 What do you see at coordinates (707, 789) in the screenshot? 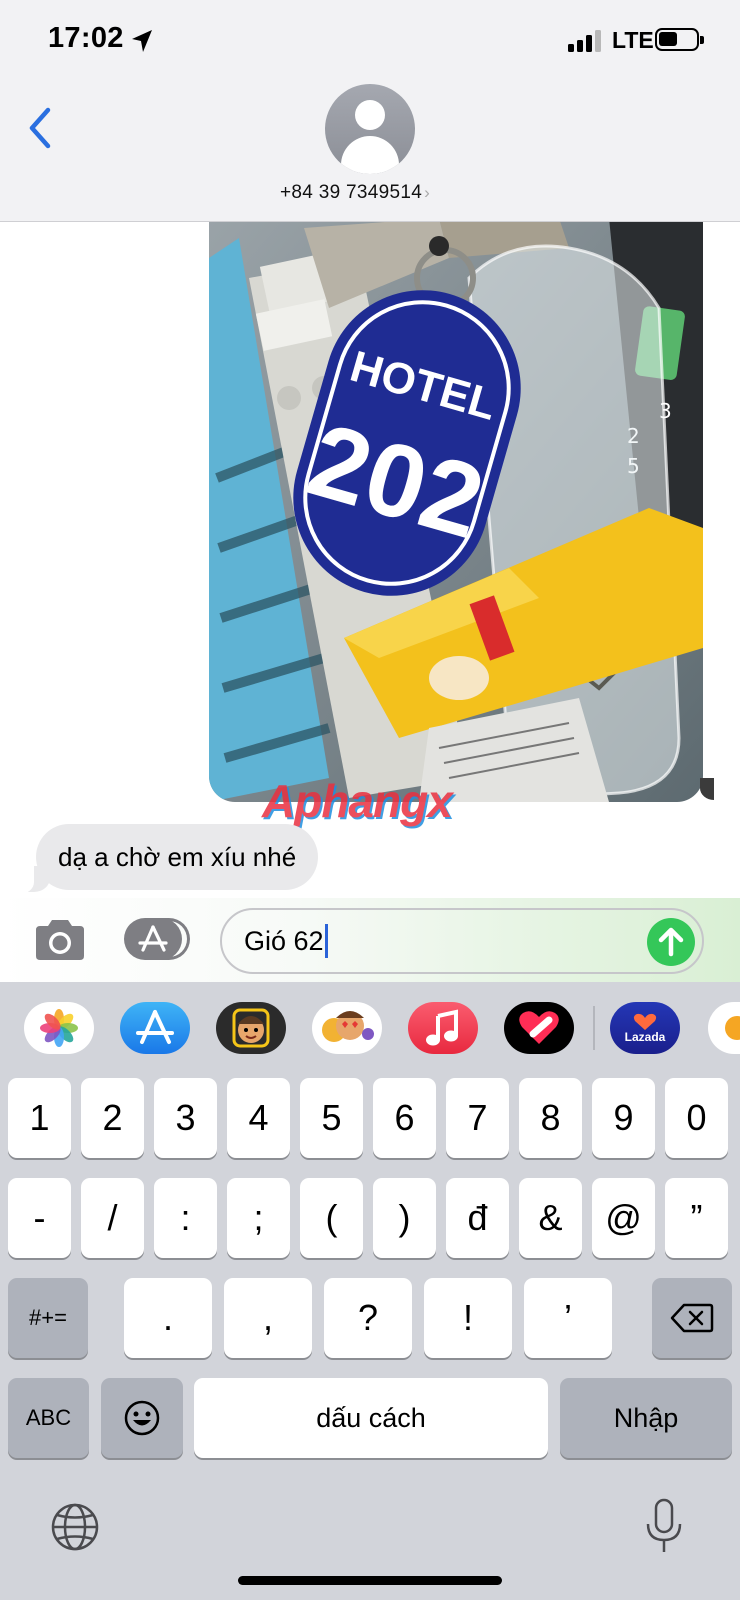
I see `photo-bubble-tail` at bounding box center [707, 789].